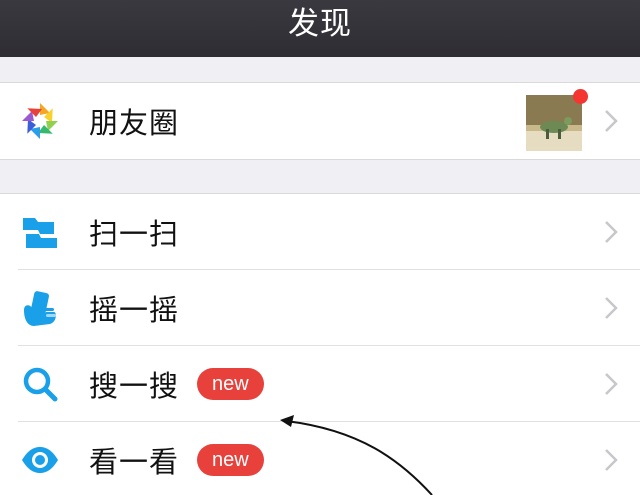  I want to click on scan-label: 扫一扫, so click(134, 234).